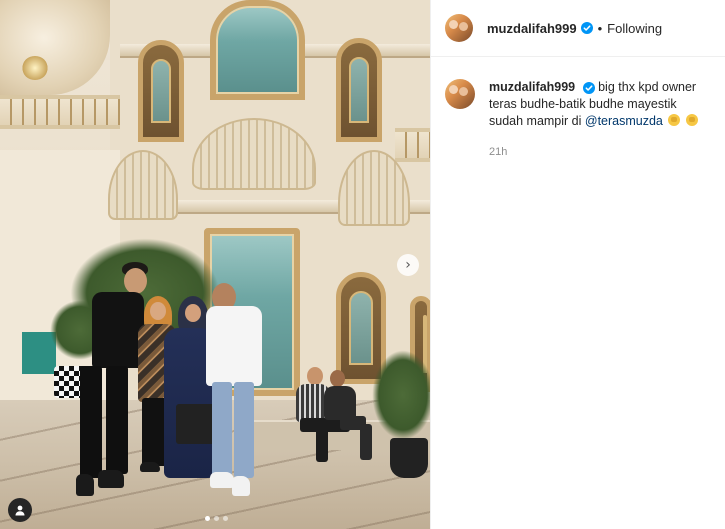  What do you see at coordinates (532, 87) in the screenshot?
I see `caption-username: muzdalifah999` at bounding box center [532, 87].